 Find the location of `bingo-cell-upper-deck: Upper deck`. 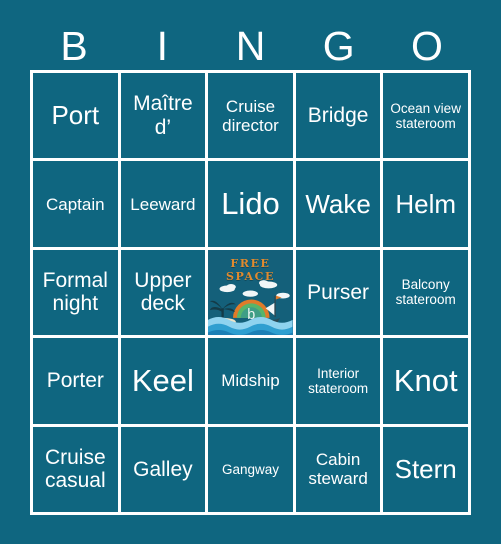

bingo-cell-upper-deck: Upper deck is located at coordinates (163, 292).